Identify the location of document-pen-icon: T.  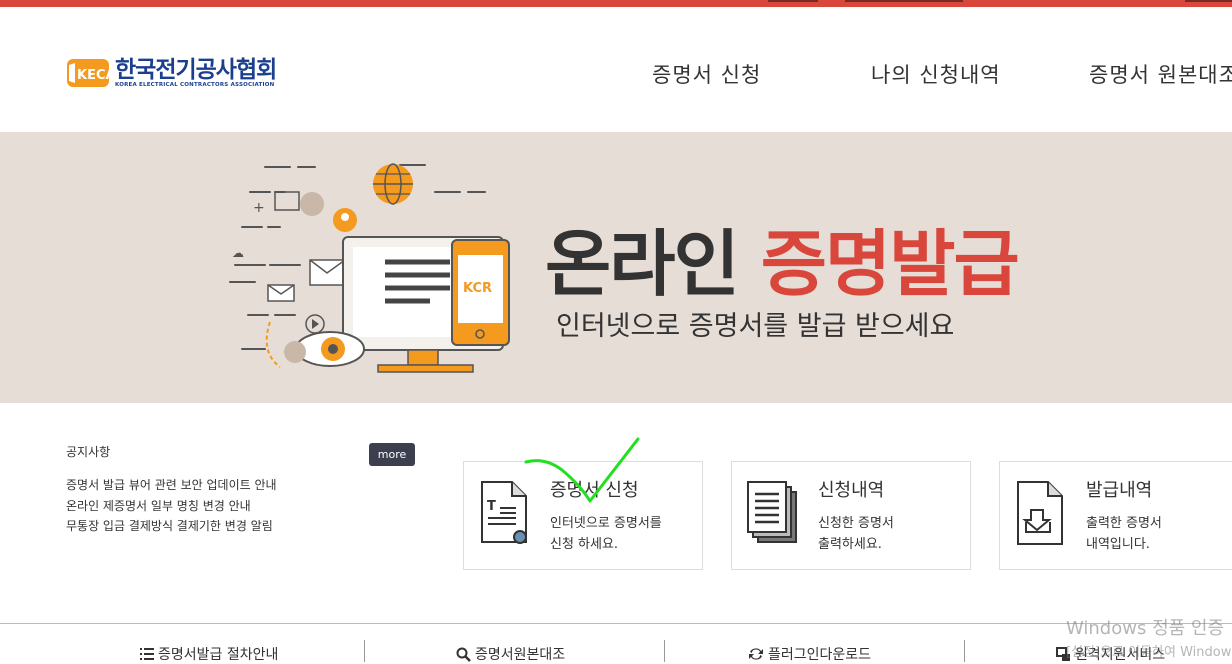
(504, 515).